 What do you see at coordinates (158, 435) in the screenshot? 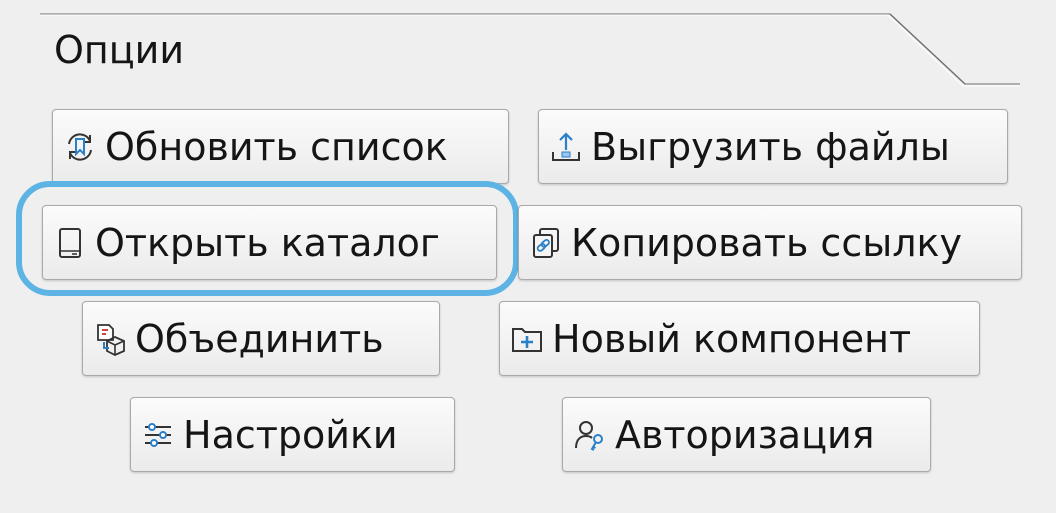
I see `sliders-icon` at bounding box center [158, 435].